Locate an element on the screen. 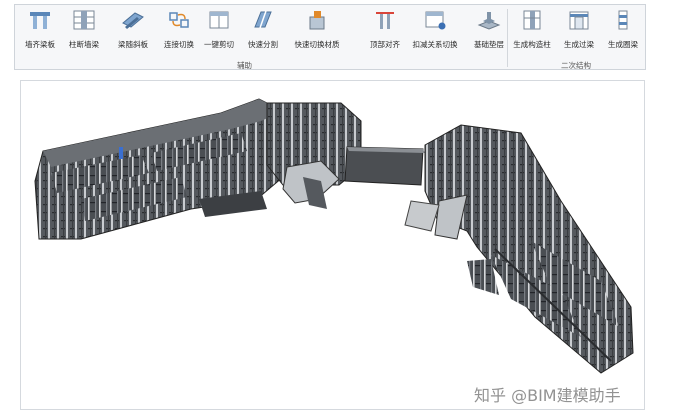  group-label-secondary-structure: 二次结构 is located at coordinates (576, 65).